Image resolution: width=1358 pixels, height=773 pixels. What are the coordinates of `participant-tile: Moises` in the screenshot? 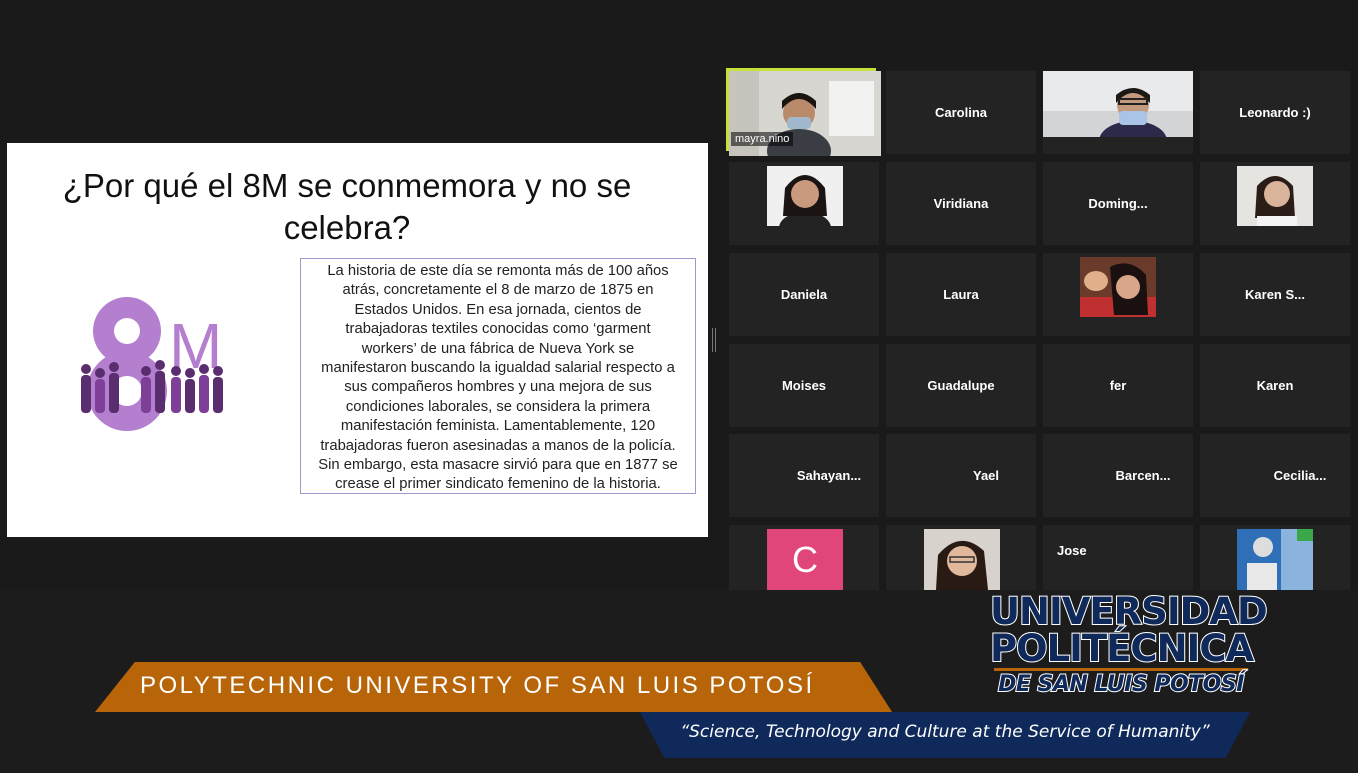 It's located at (804, 385).